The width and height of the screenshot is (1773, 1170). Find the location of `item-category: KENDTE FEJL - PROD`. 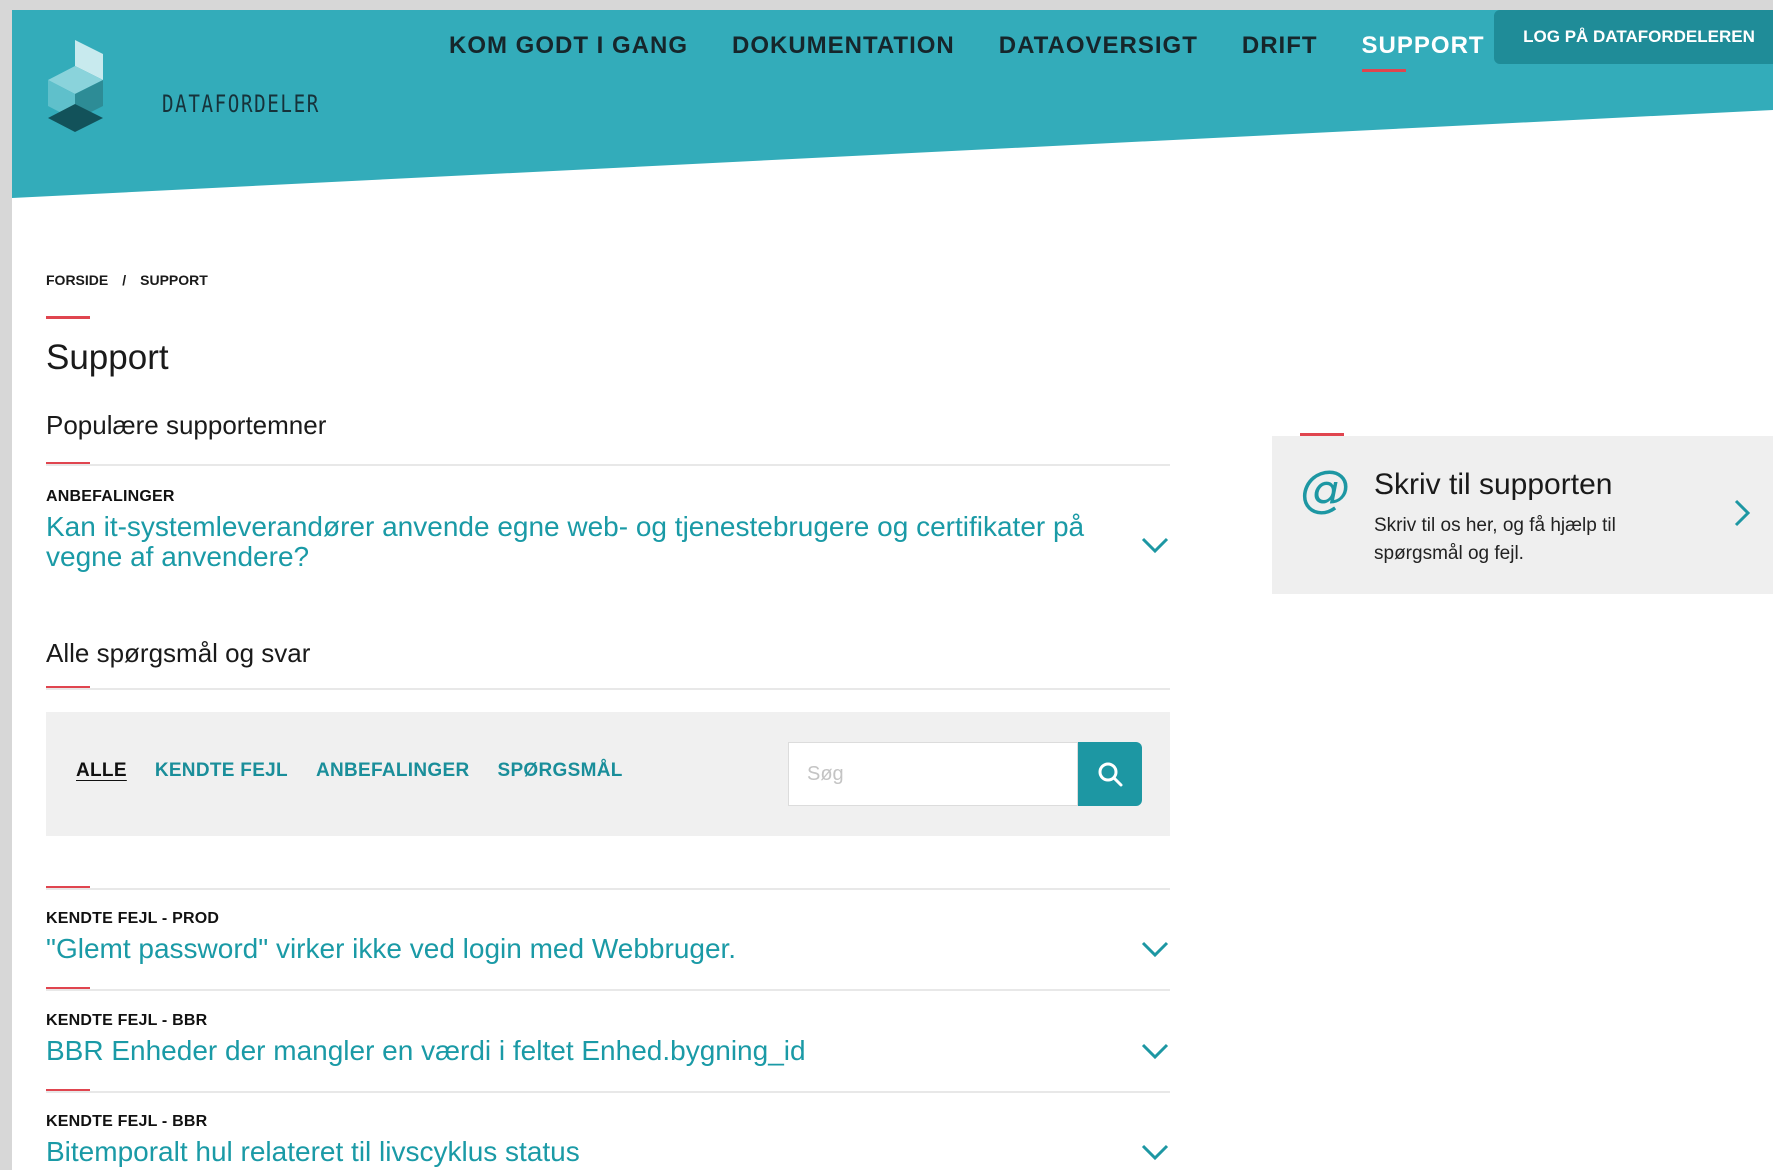

item-category: KENDTE FEJL - PROD is located at coordinates (133, 918).